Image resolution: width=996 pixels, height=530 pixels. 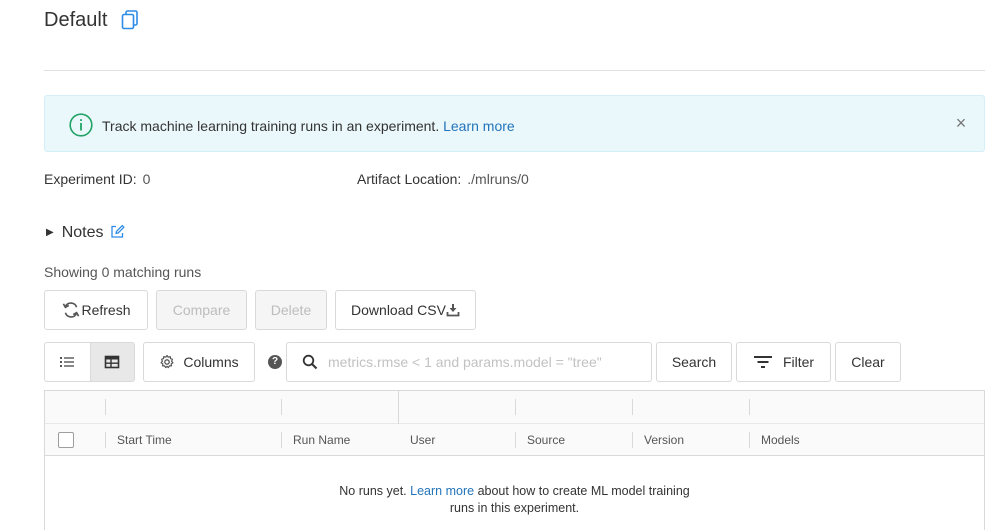 I want to click on artifact-location-label: Artifact Location:, so click(x=409, y=179).